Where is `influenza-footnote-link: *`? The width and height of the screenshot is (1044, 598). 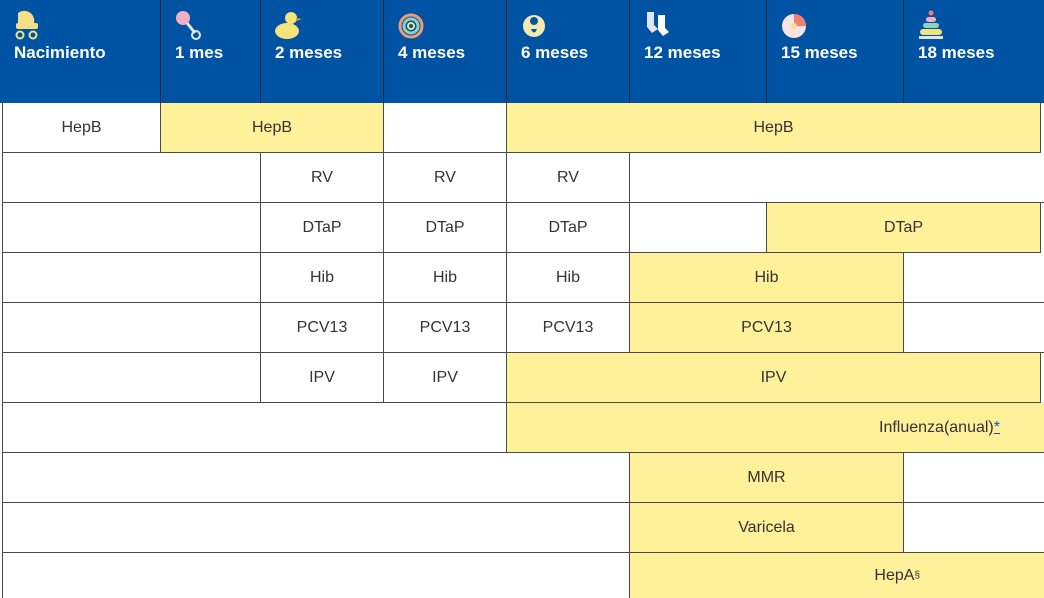 influenza-footnote-link: * is located at coordinates (997, 428).